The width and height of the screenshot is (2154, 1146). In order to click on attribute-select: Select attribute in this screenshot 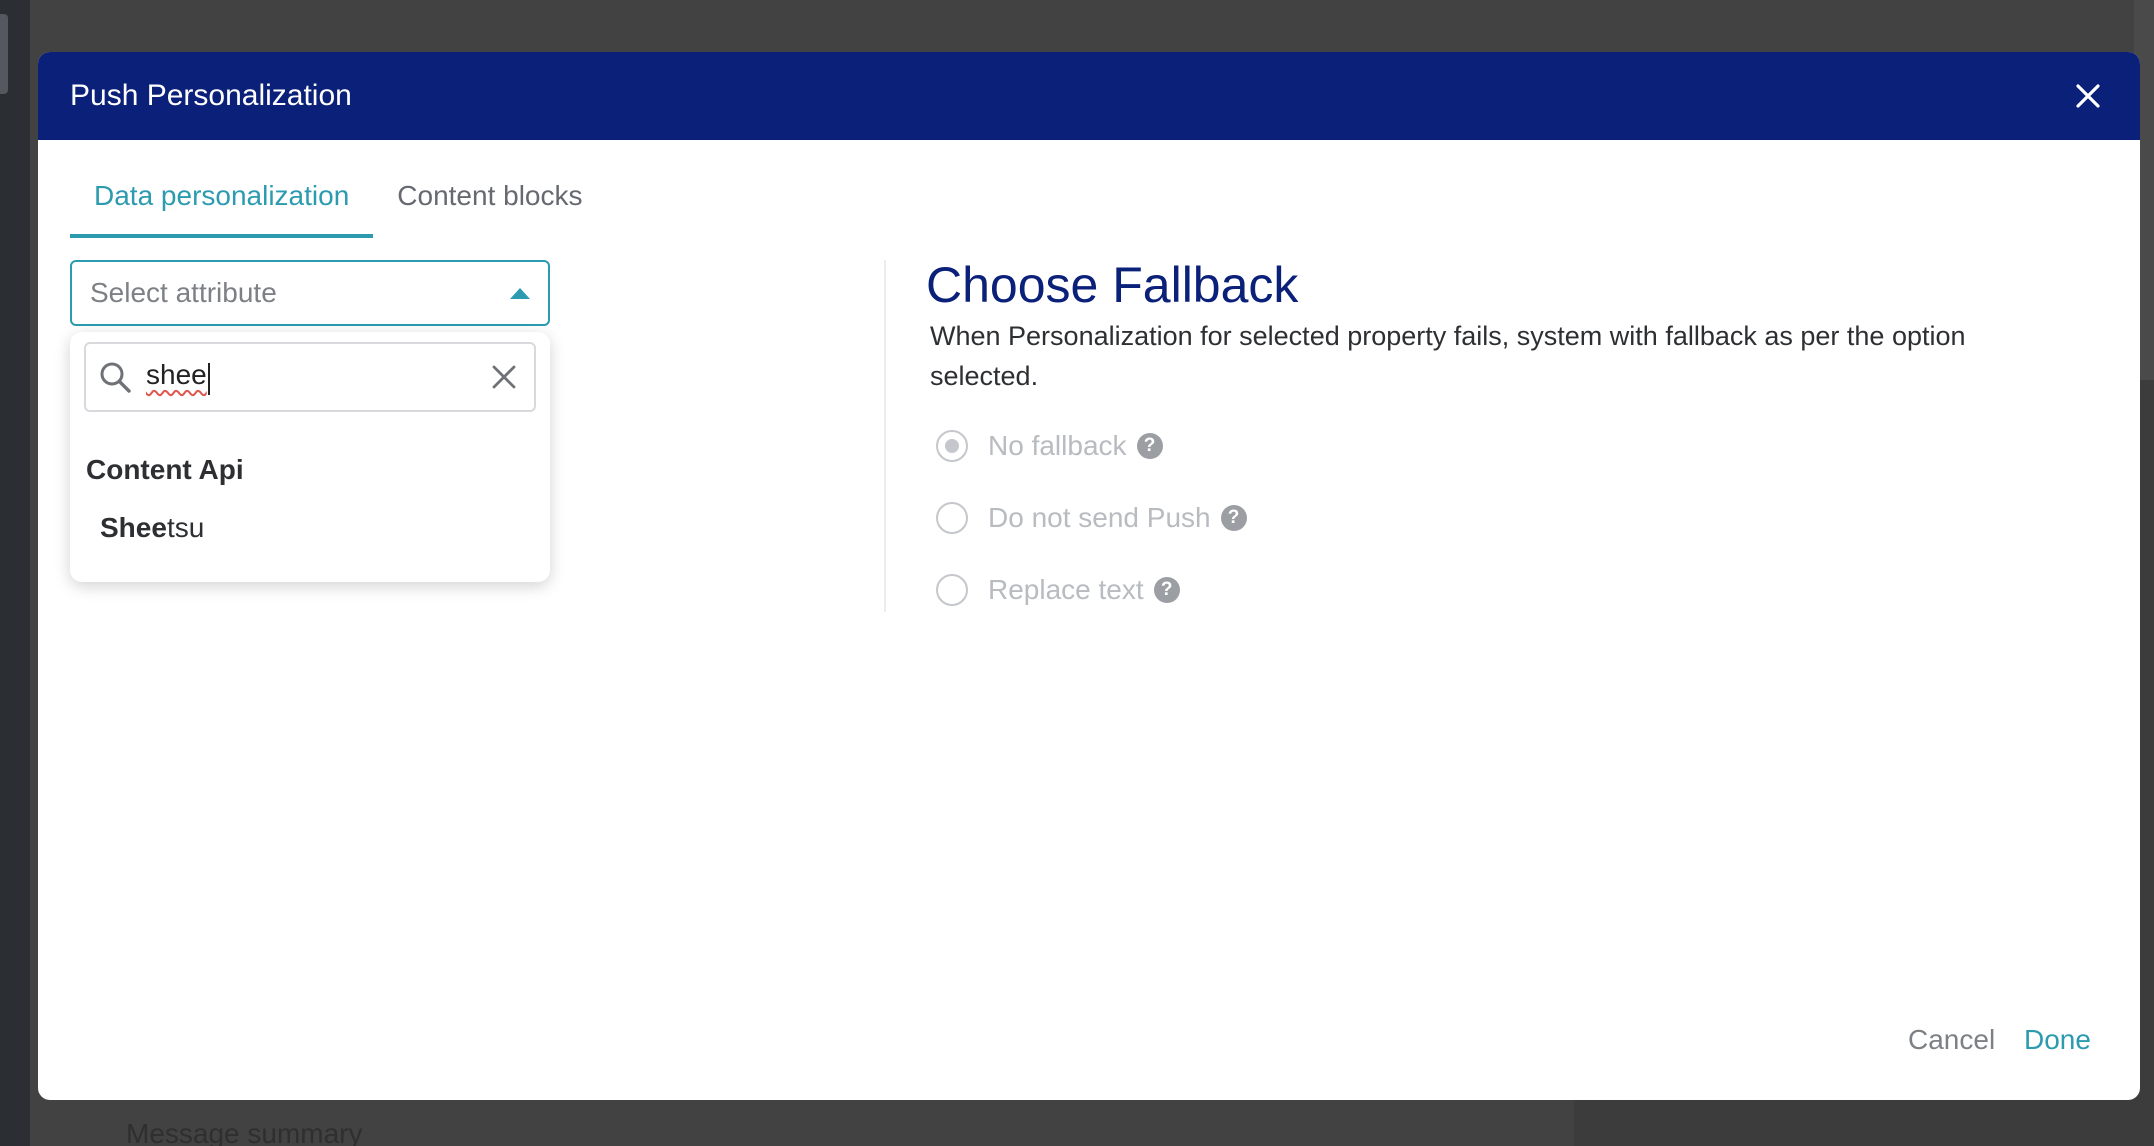, I will do `click(310, 293)`.